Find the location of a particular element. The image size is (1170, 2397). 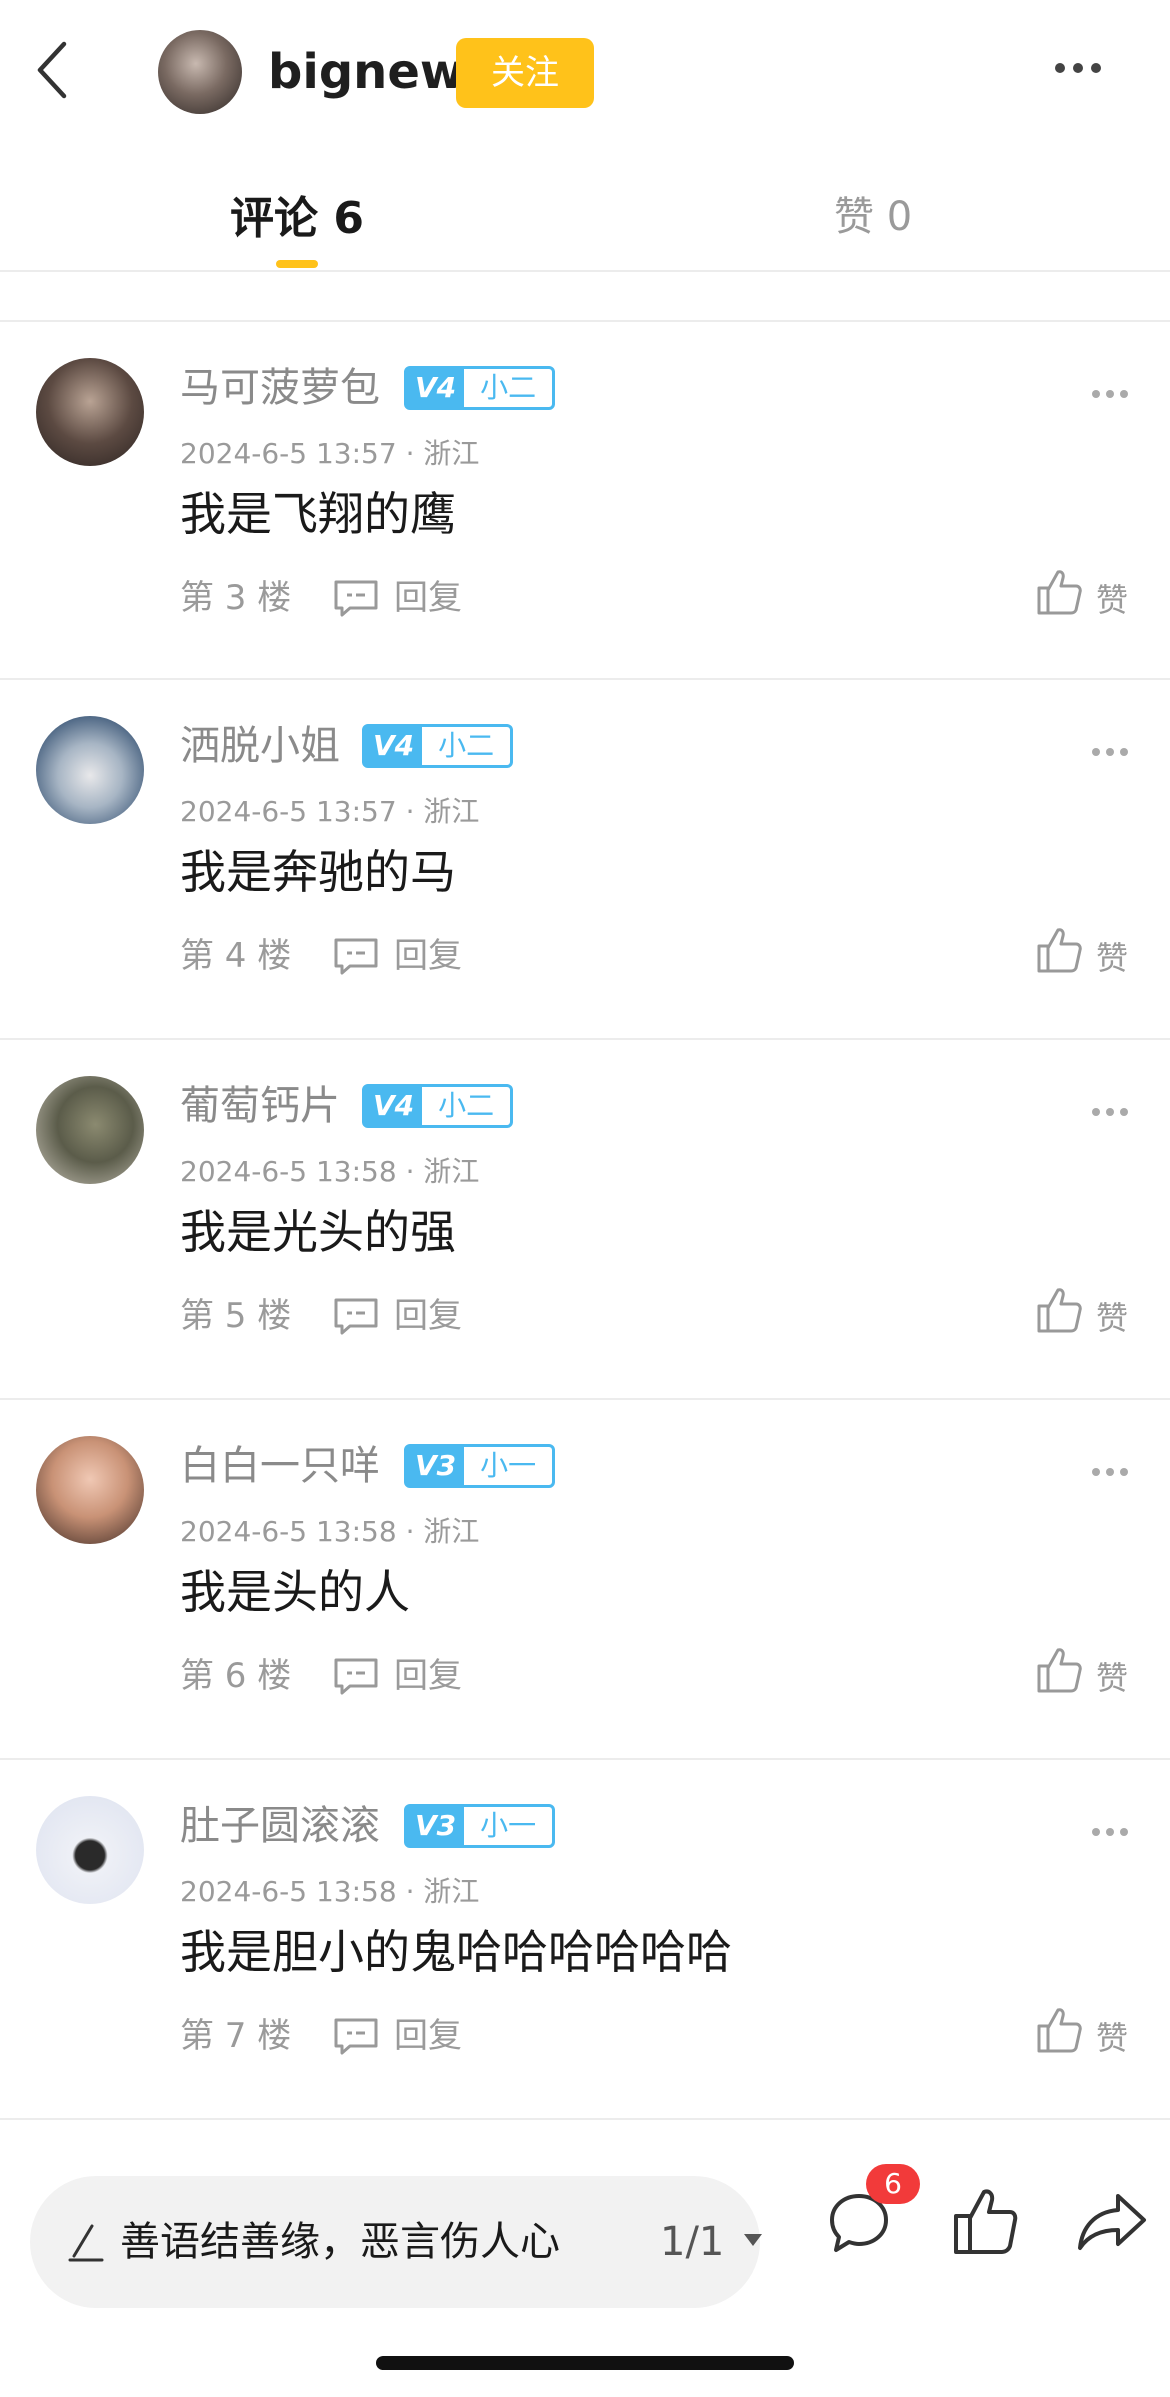

comment-username: 肚子圆滚滚 is located at coordinates (280, 1826).